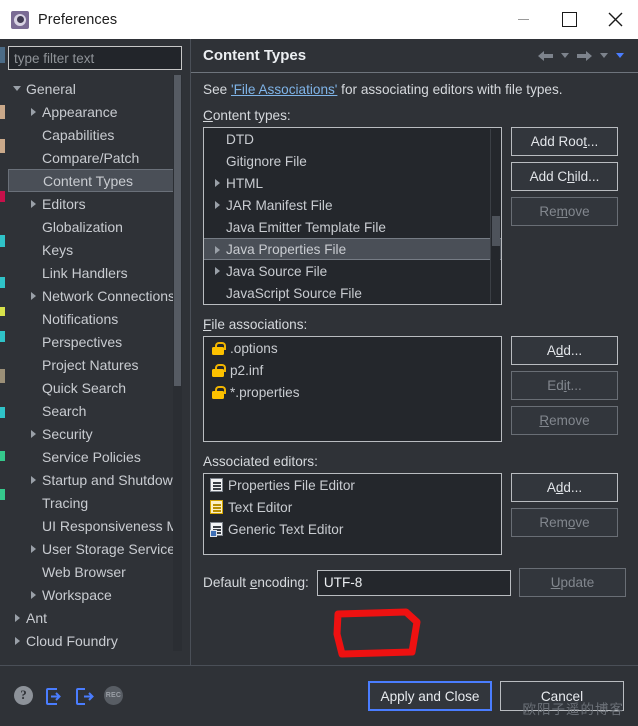 This screenshot has height=726, width=638. Describe the element at coordinates (54, 696) in the screenshot. I see `import-icon` at that location.